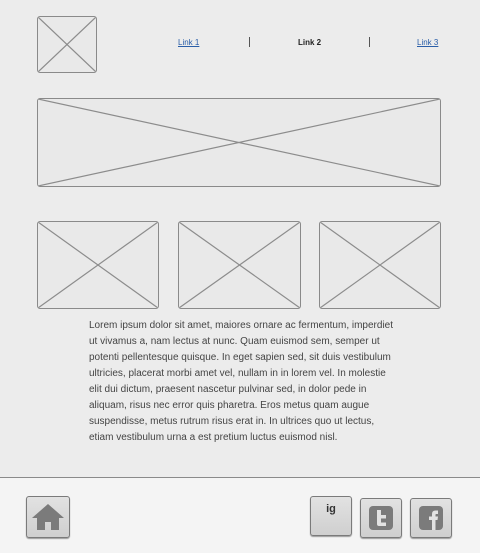 Image resolution: width=480 pixels, height=553 pixels. I want to click on home-button, so click(48, 517).